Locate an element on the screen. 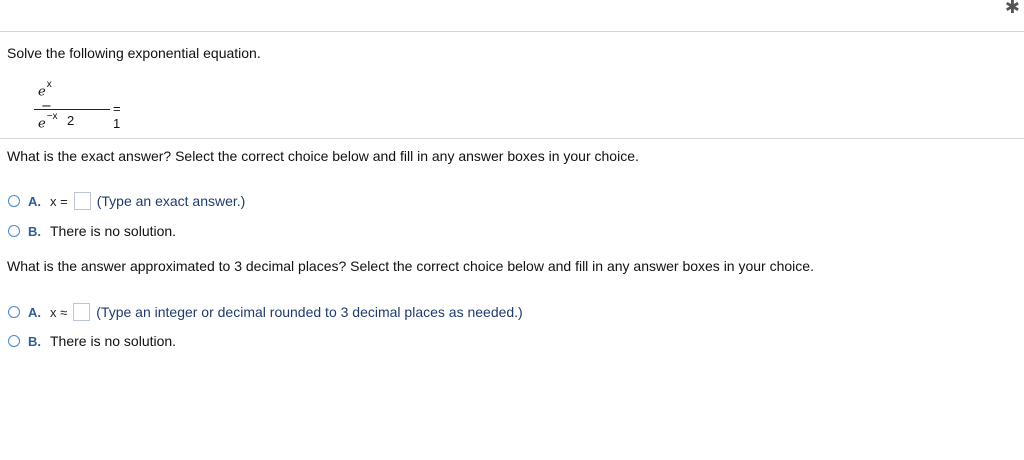  equation-rhs: = 1 is located at coordinates (117, 116).